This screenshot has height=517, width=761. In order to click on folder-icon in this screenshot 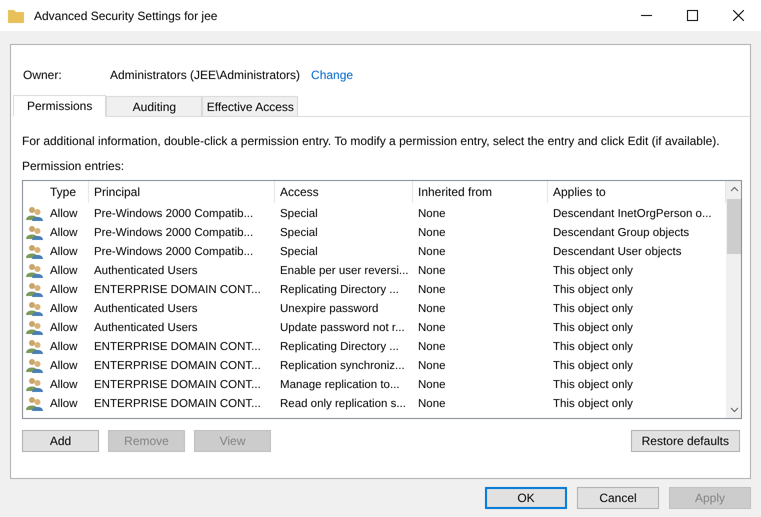, I will do `click(16, 15)`.